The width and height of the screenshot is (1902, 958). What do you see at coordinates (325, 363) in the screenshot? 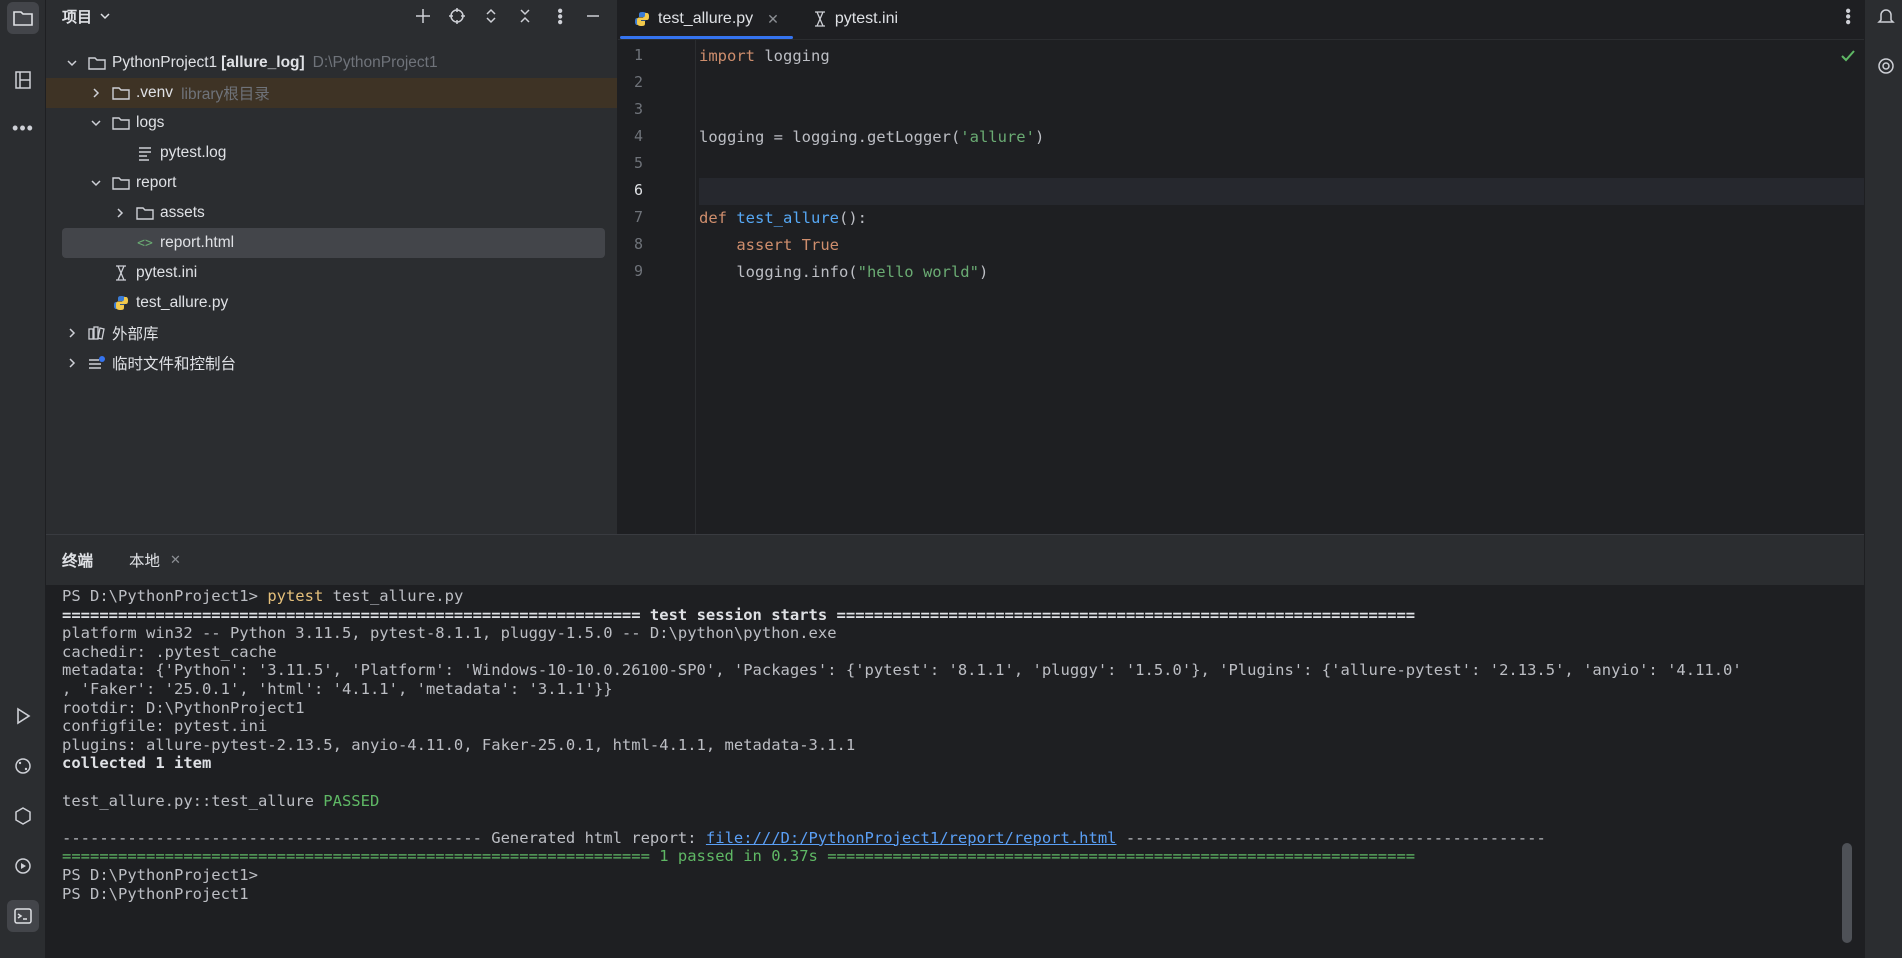
I see `tree-item-scratches: 临时文件和控制台` at bounding box center [325, 363].